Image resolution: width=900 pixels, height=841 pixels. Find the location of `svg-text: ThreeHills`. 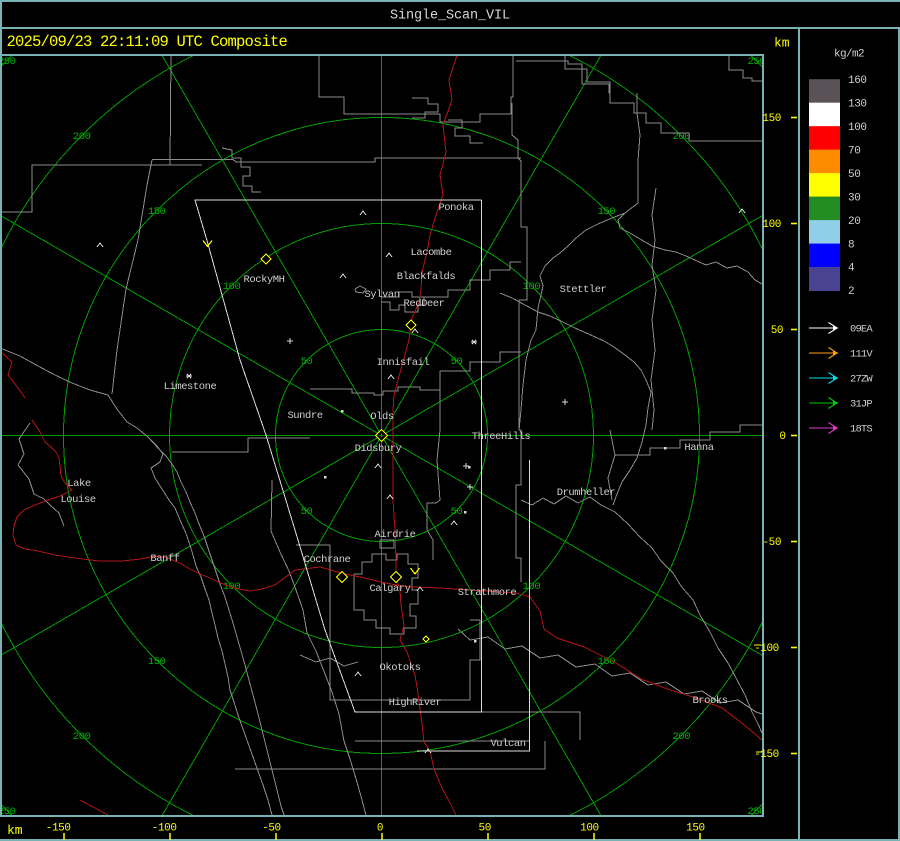

svg-text: ThreeHills is located at coordinates (501, 437).